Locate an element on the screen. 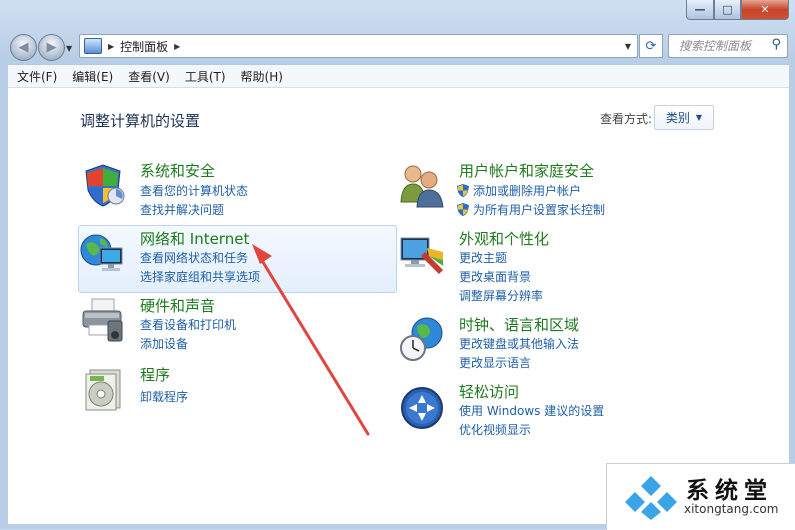  menu-tools: 工具(T) is located at coordinates (204, 76).